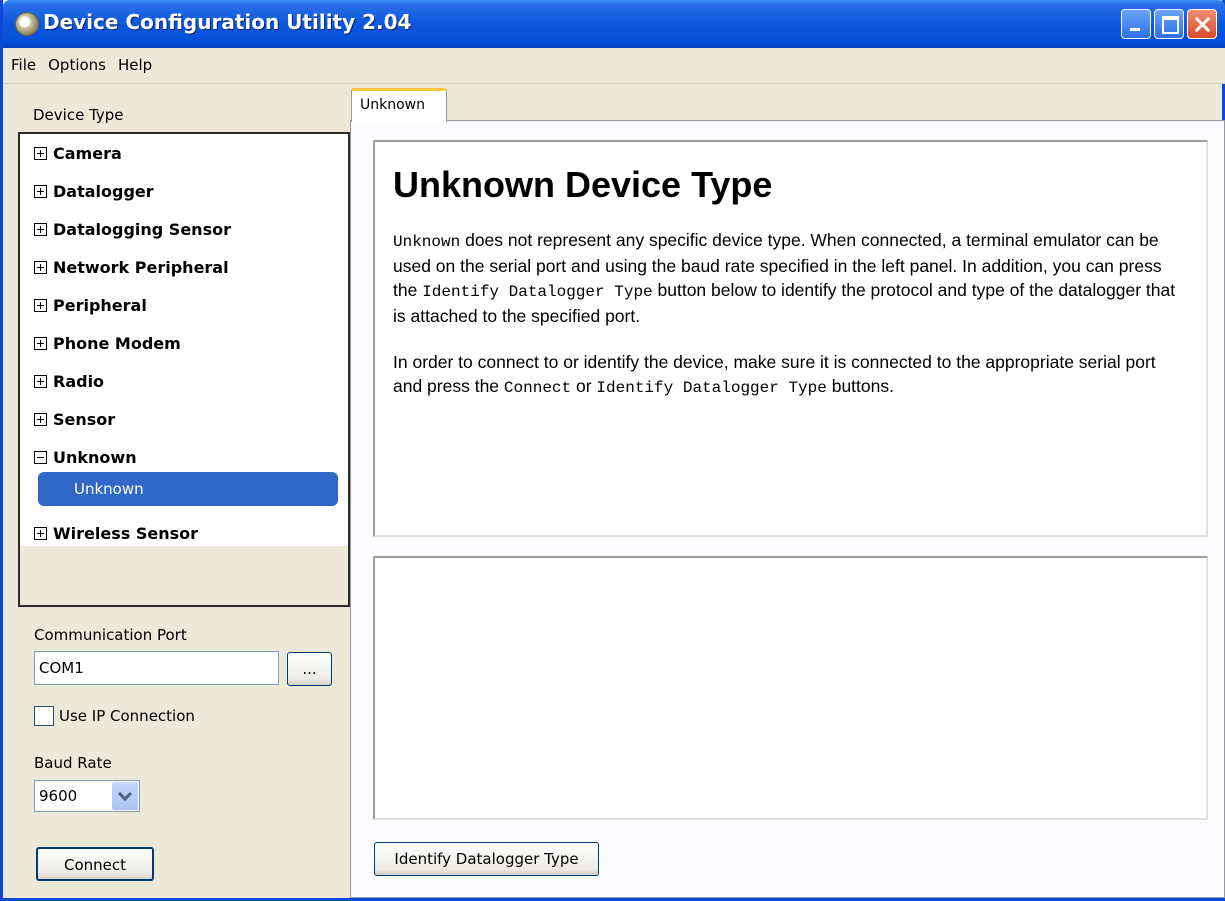 The height and width of the screenshot is (901, 1225). I want to click on paragraph-text: buttons., so click(860, 386).